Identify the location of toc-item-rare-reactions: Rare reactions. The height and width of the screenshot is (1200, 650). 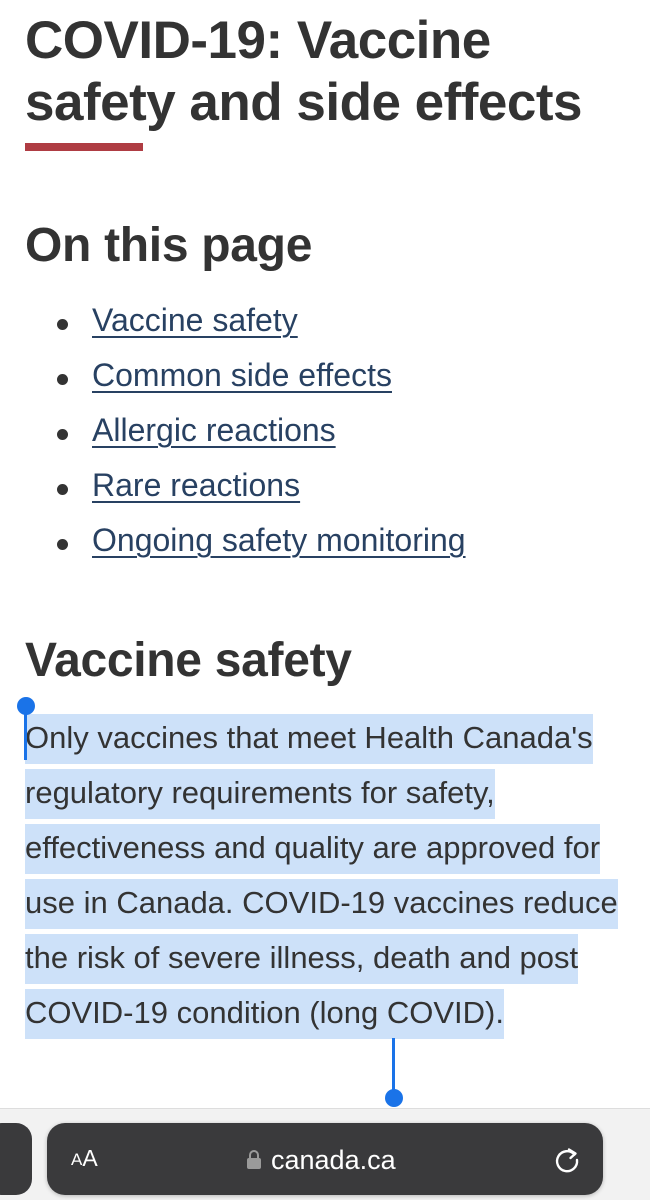
(325, 486).